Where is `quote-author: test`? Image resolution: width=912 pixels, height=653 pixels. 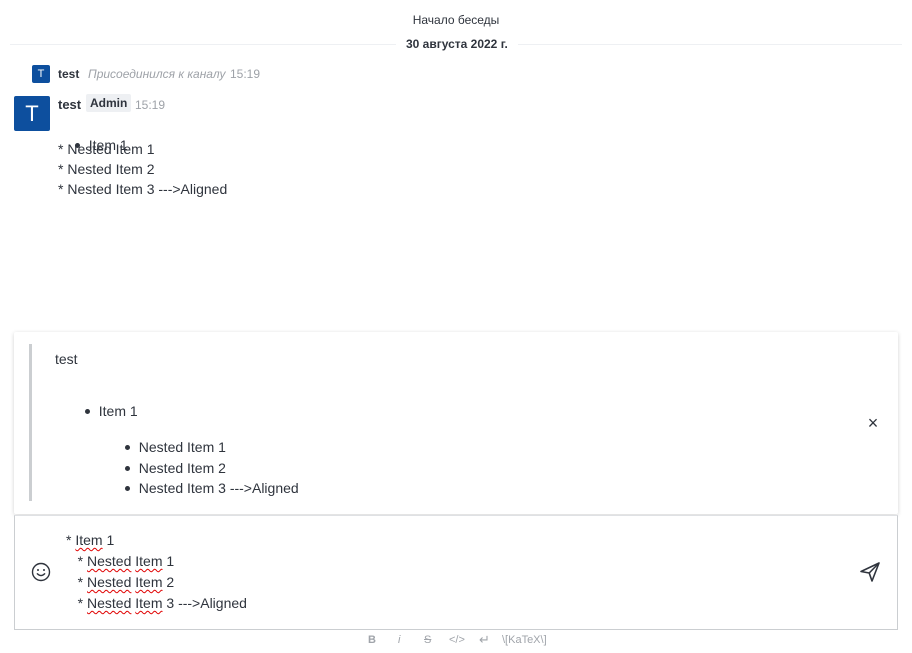 quote-author: test is located at coordinates (66, 359).